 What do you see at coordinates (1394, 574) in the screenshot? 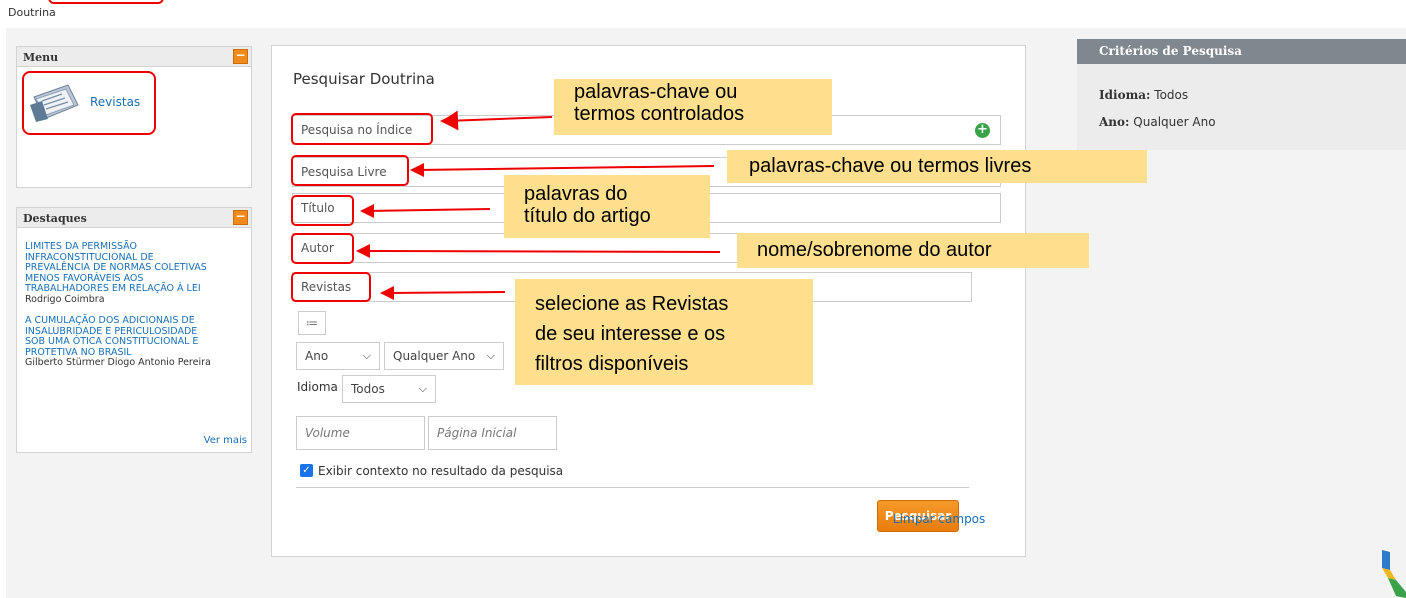
I see `brand-logo-icon` at bounding box center [1394, 574].